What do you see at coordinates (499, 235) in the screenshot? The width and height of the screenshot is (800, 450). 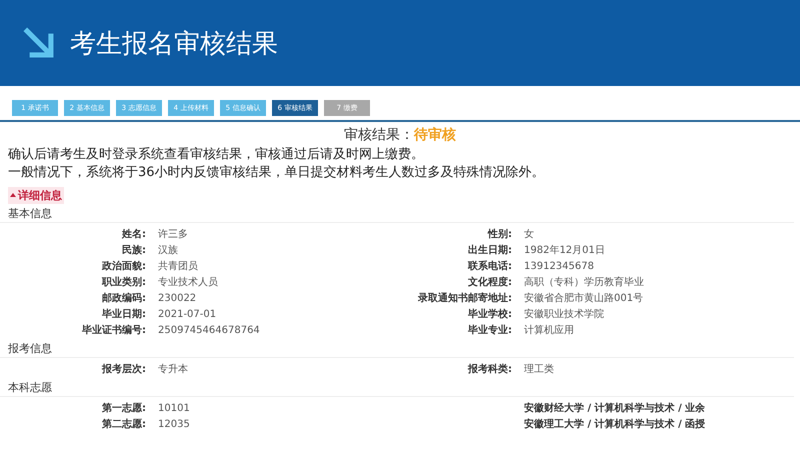 I see `field-label: 性别:` at bounding box center [499, 235].